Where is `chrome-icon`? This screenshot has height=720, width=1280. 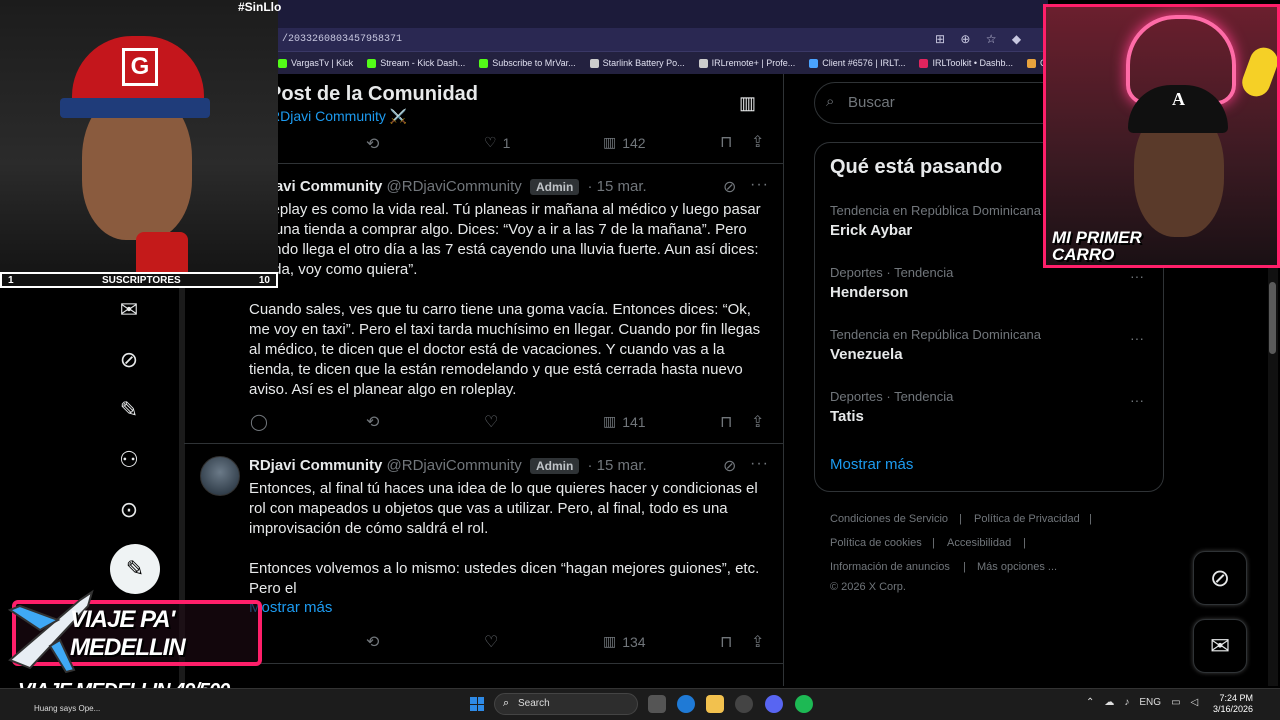 chrome-icon is located at coordinates (744, 704).